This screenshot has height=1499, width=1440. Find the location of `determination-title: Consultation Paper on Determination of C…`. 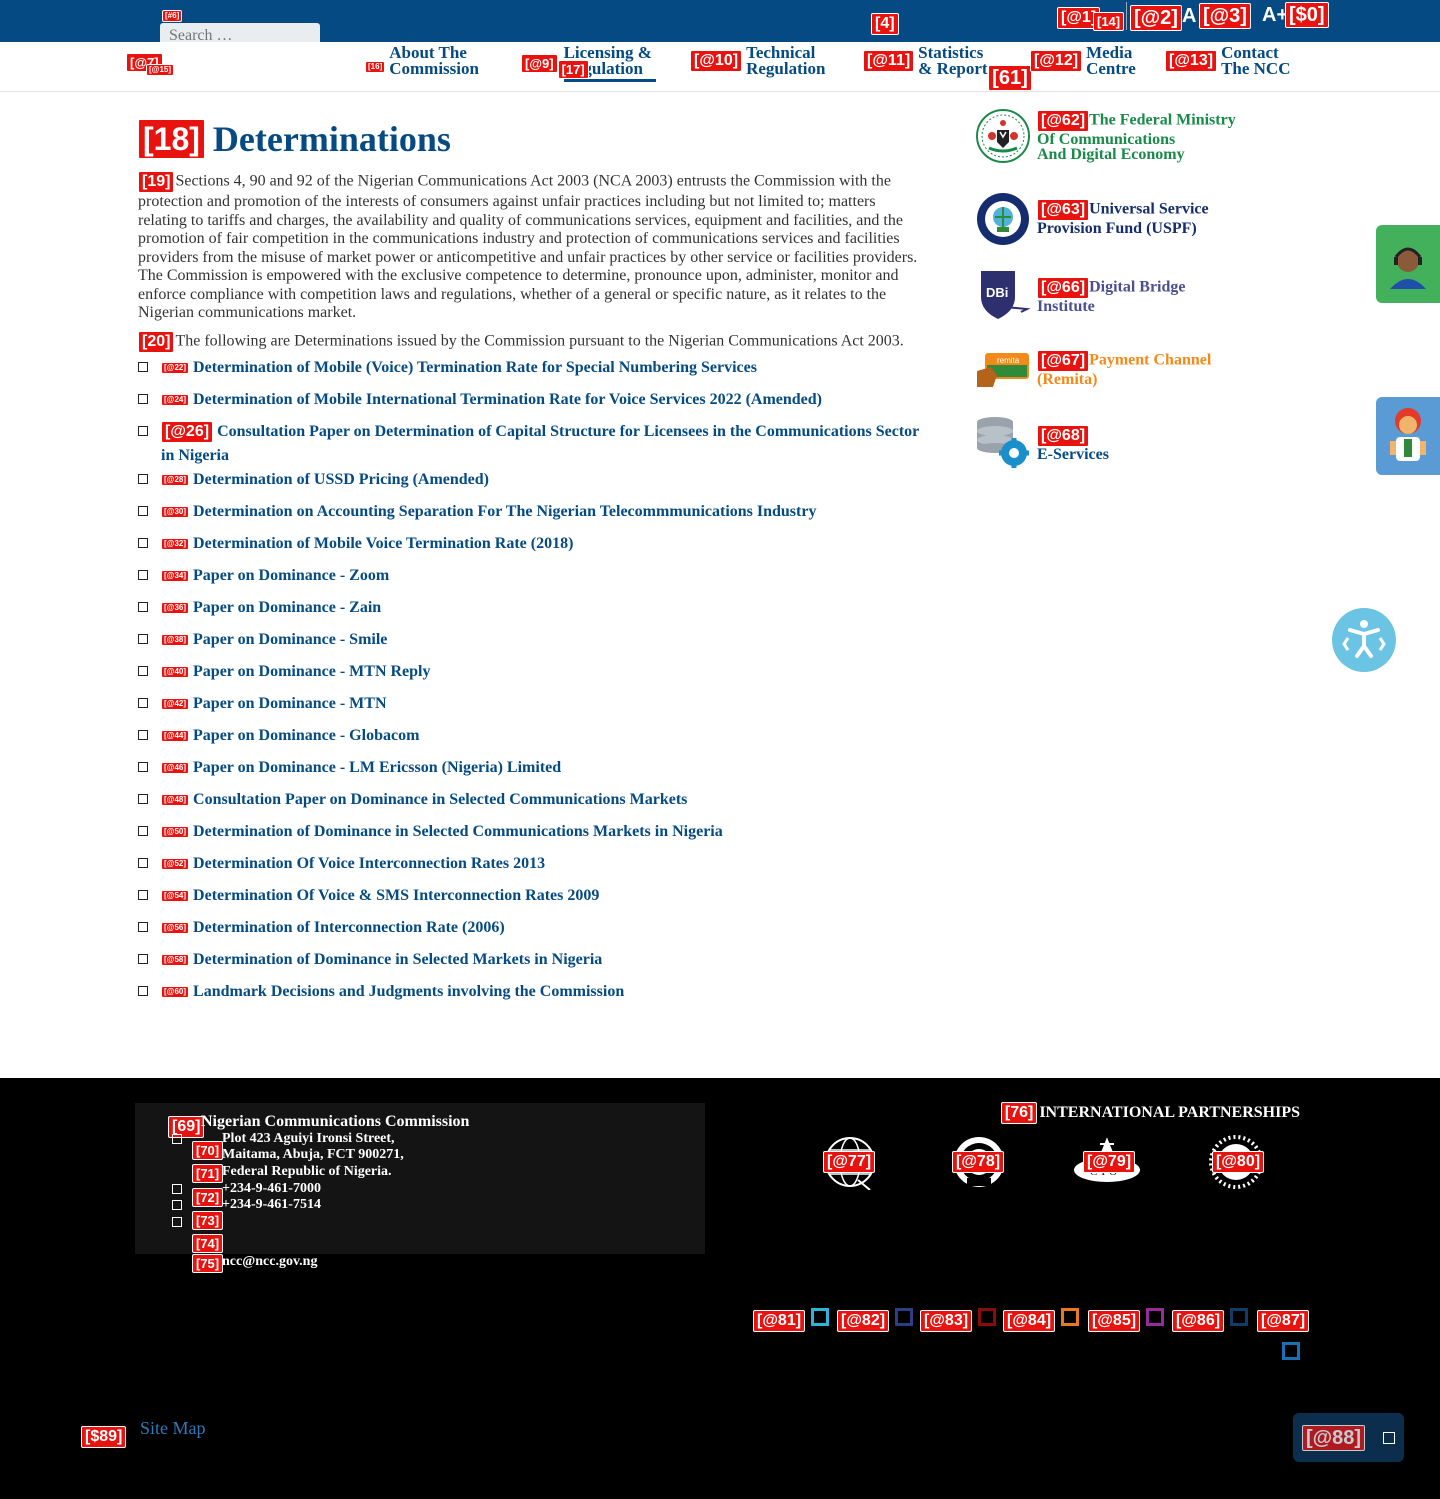

determination-title: Consultation Paper on Determination of C… is located at coordinates (540, 443).